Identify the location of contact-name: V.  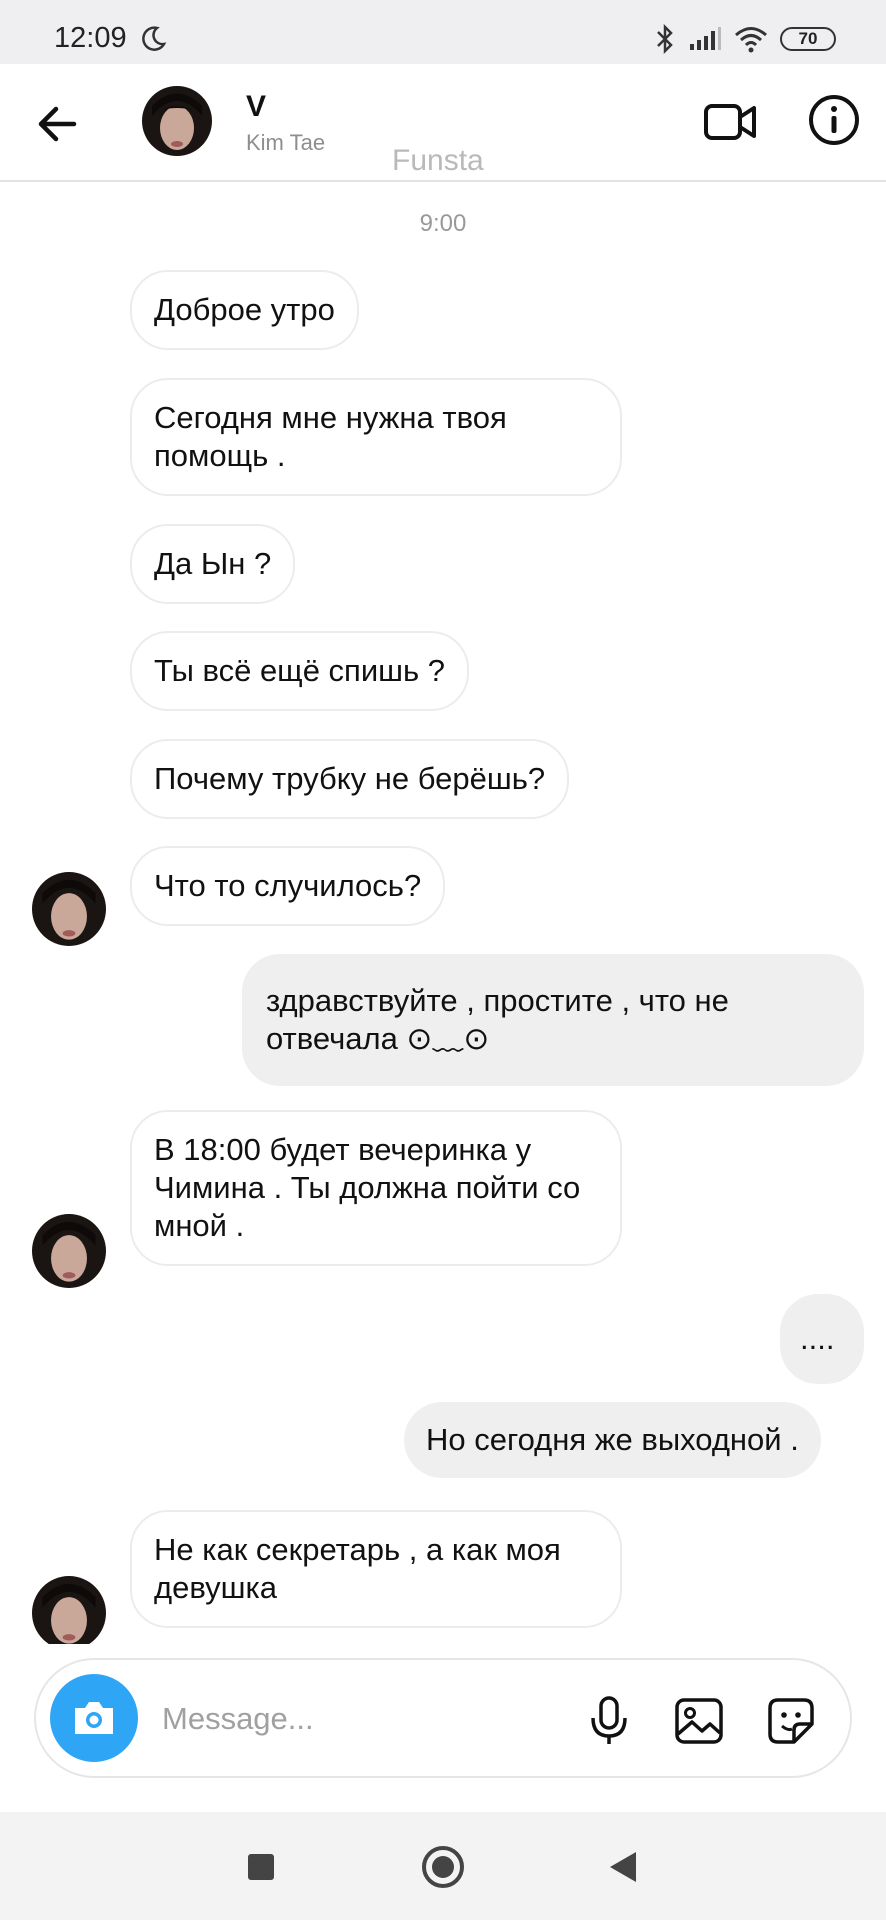
(256, 107).